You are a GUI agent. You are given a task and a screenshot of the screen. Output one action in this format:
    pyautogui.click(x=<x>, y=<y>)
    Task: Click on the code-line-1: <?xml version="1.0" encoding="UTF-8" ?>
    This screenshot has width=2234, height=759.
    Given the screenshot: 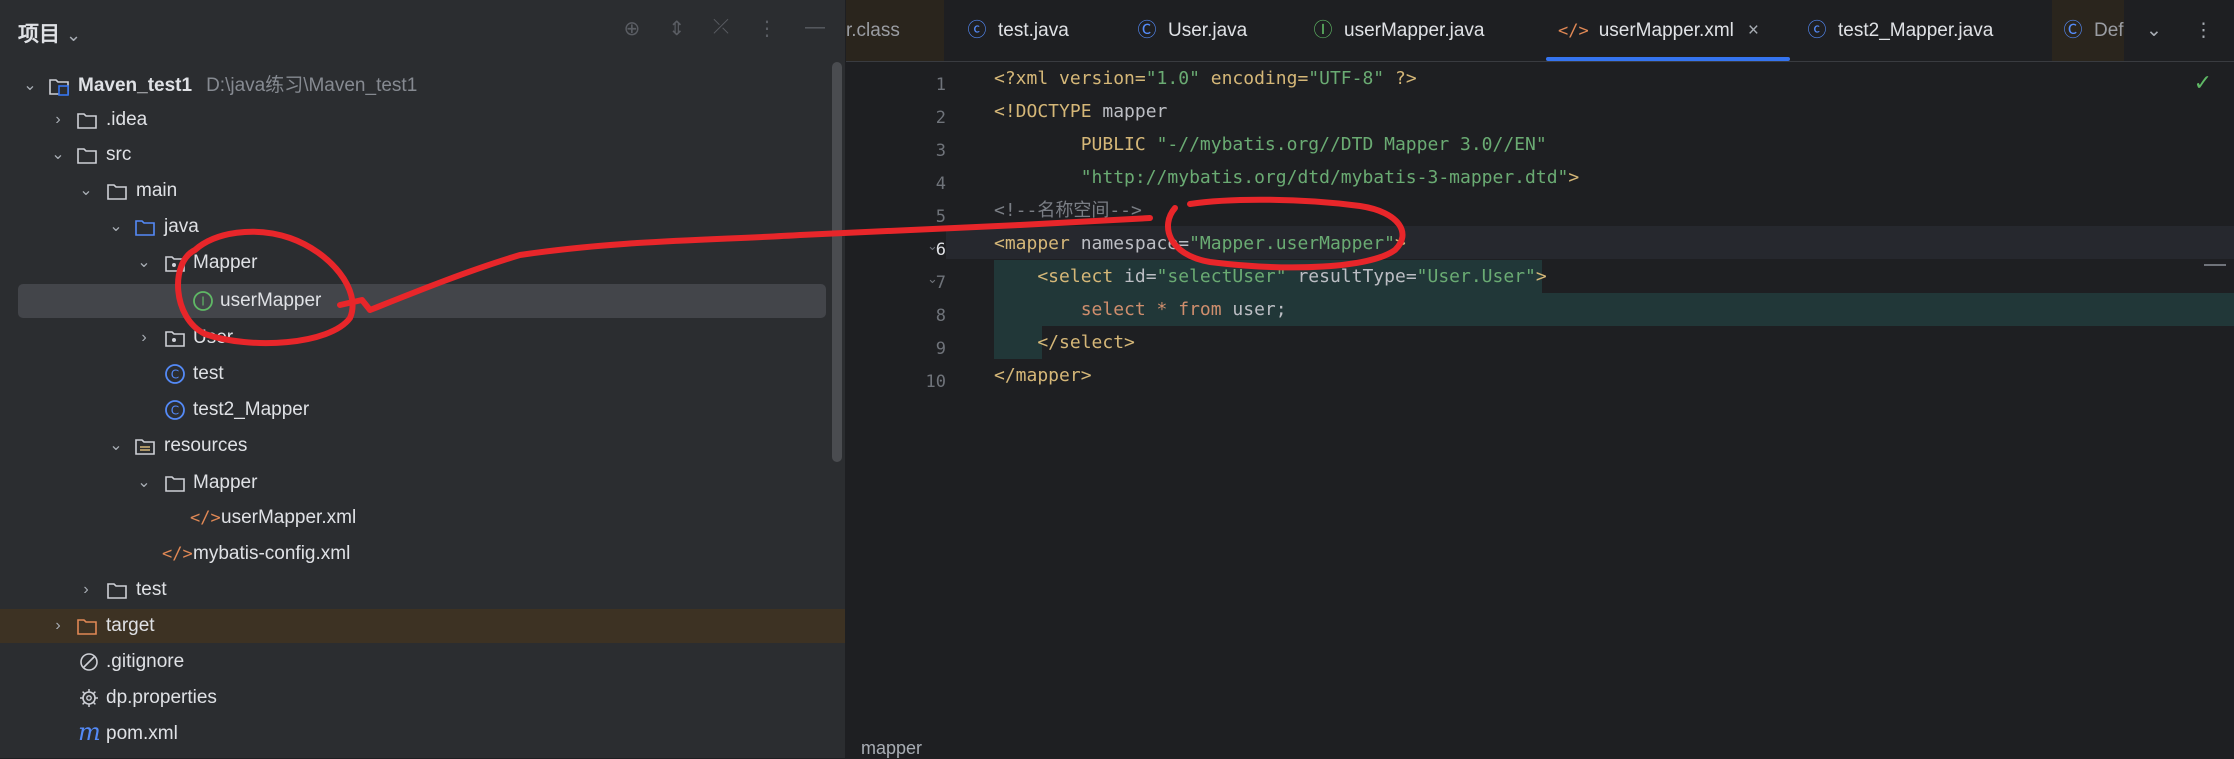 What is the action you would take?
    pyautogui.click(x=1205, y=78)
    